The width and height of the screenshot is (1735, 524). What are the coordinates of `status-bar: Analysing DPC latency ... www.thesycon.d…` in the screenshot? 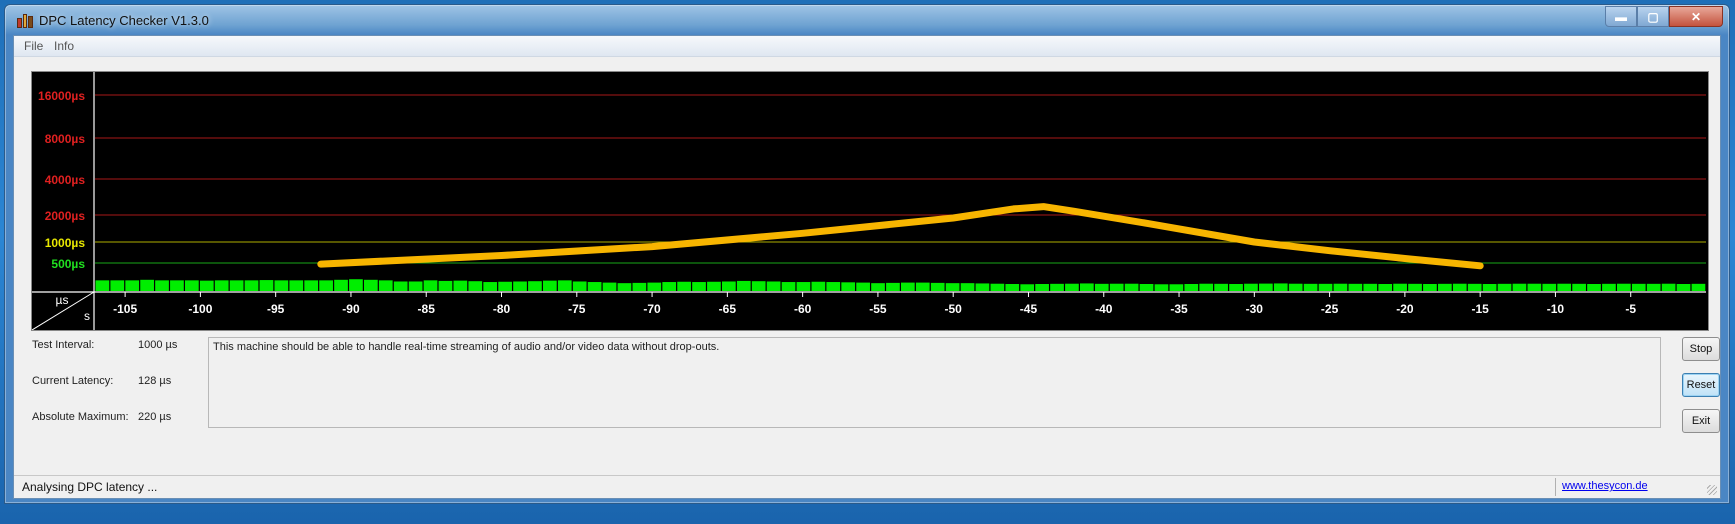 It's located at (867, 486).